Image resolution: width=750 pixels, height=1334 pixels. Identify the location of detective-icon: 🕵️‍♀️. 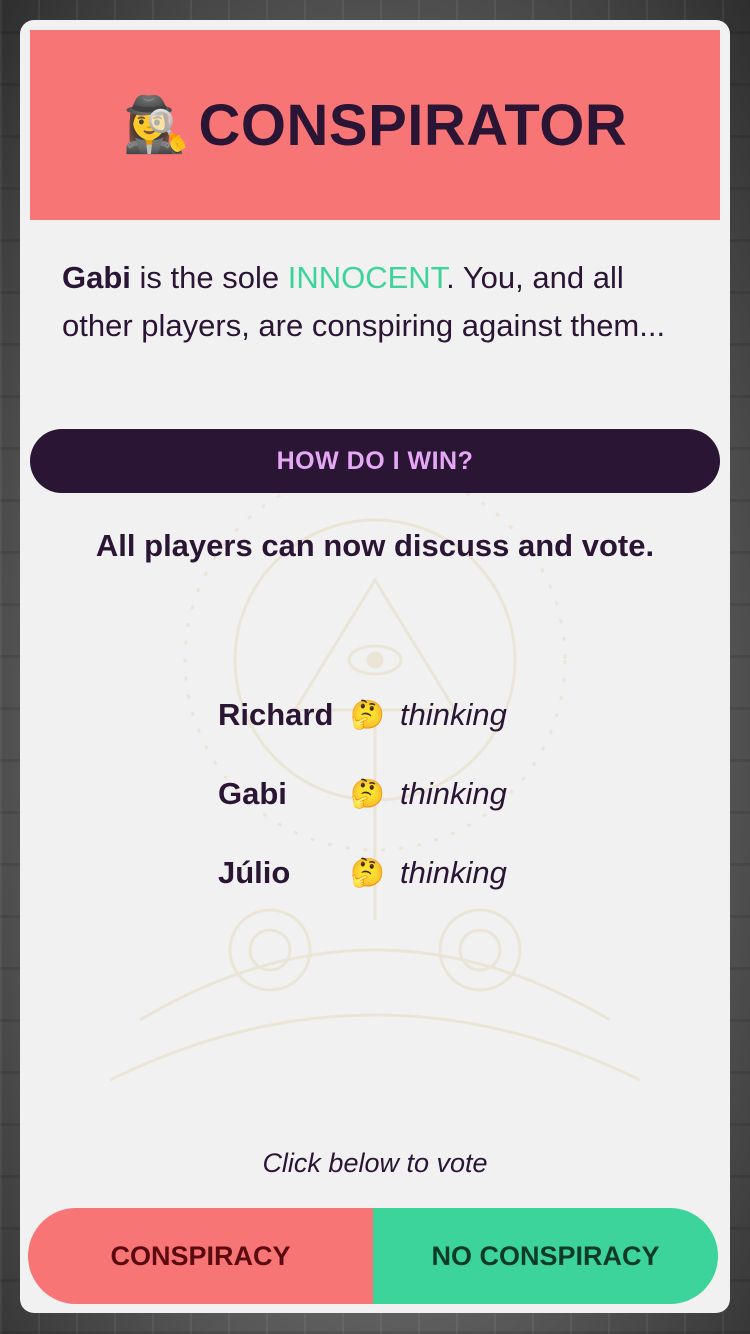
(156, 125).